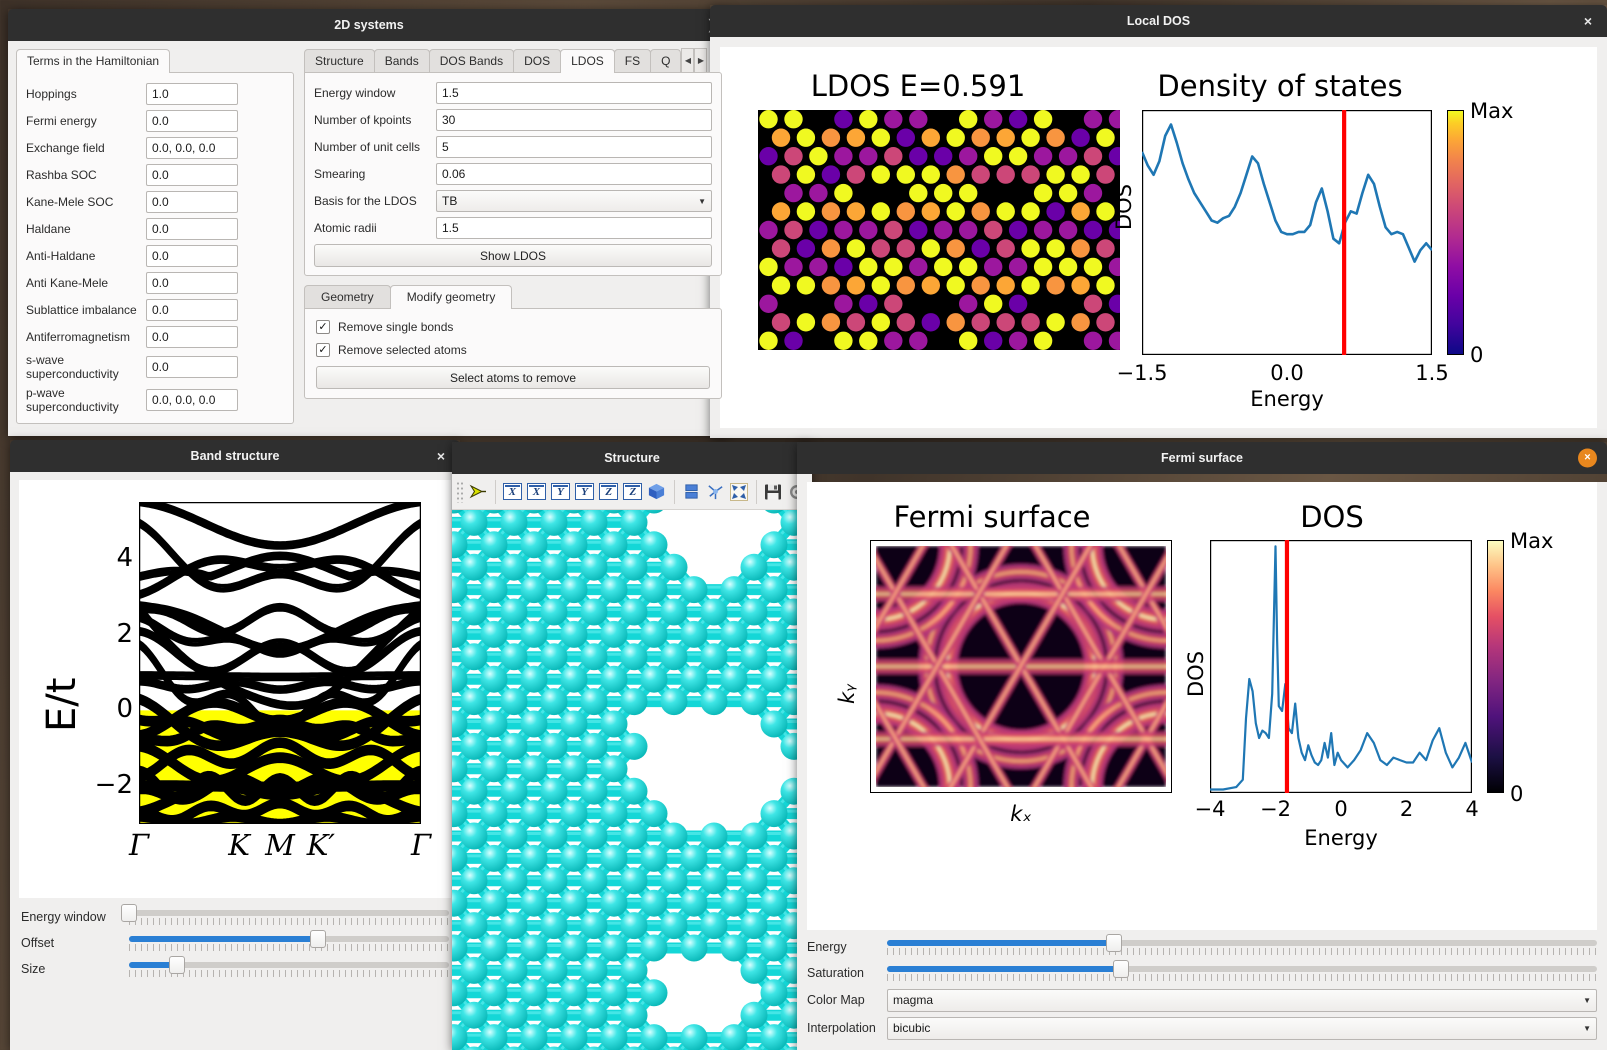  I want to click on axes-icon, so click(715, 492).